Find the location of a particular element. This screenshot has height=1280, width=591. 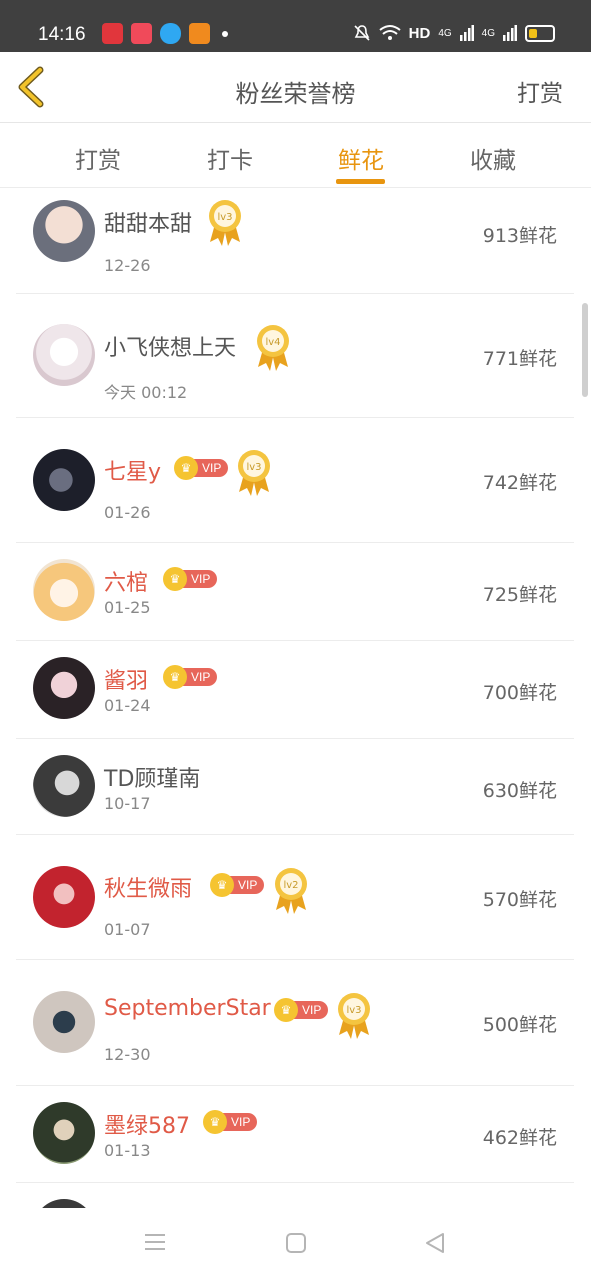

status-time: 14:16 is located at coordinates (62, 34).